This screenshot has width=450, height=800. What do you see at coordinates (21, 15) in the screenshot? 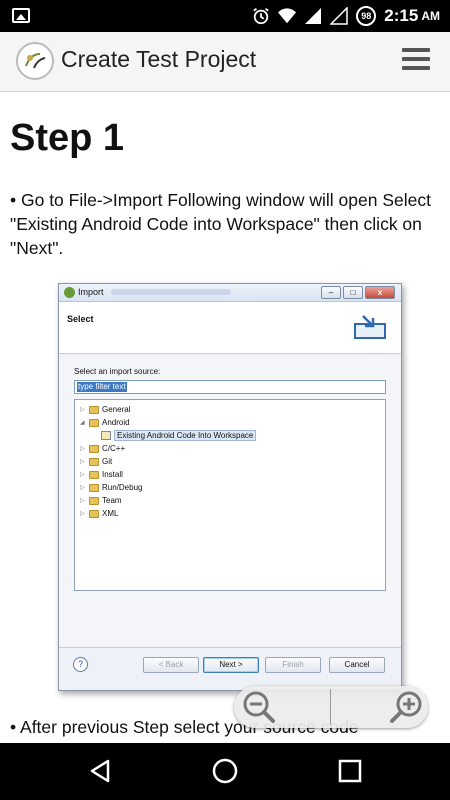
I see `image-icon` at bounding box center [21, 15].